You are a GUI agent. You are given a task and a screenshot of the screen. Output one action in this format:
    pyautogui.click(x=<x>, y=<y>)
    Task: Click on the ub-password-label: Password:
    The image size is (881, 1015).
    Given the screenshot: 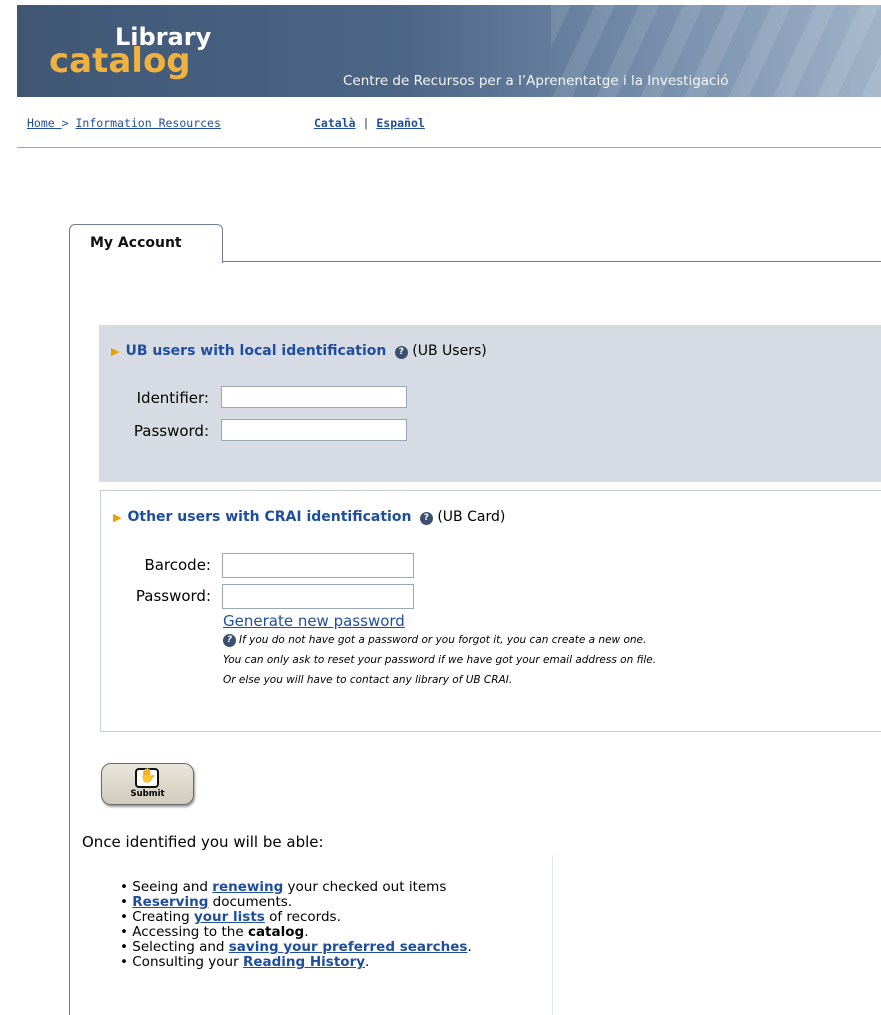 What is the action you would take?
    pyautogui.click(x=171, y=431)
    